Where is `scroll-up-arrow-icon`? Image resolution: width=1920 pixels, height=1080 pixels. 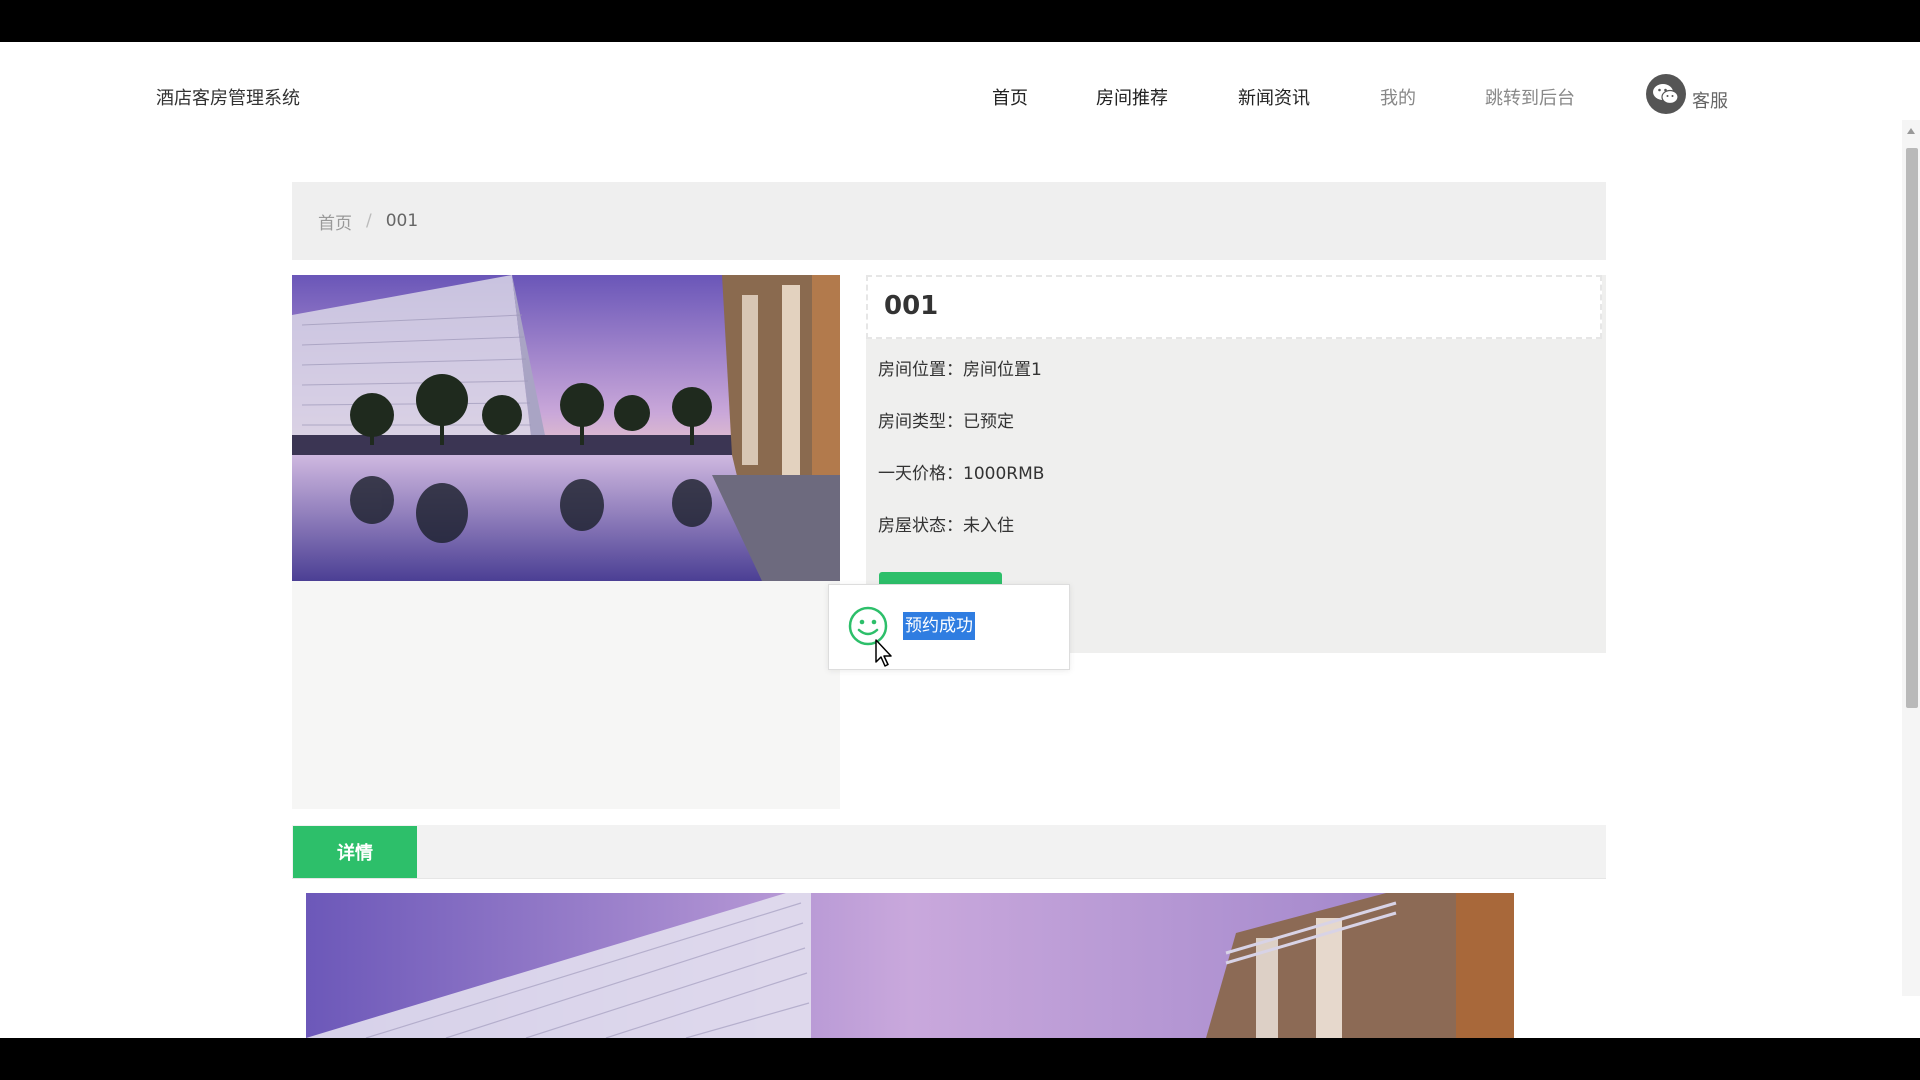
scroll-up-arrow-icon is located at coordinates (1911, 131).